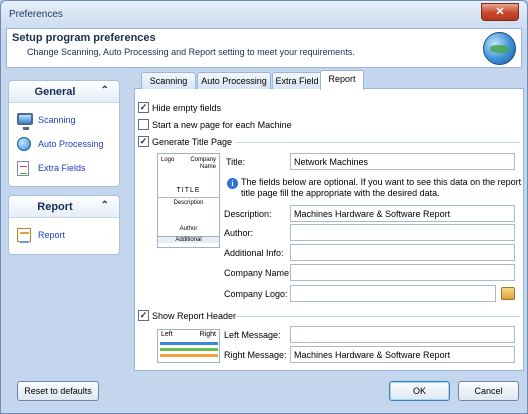  Describe the element at coordinates (264, 14) in the screenshot. I see `title-bar: Preferences ✕` at that location.